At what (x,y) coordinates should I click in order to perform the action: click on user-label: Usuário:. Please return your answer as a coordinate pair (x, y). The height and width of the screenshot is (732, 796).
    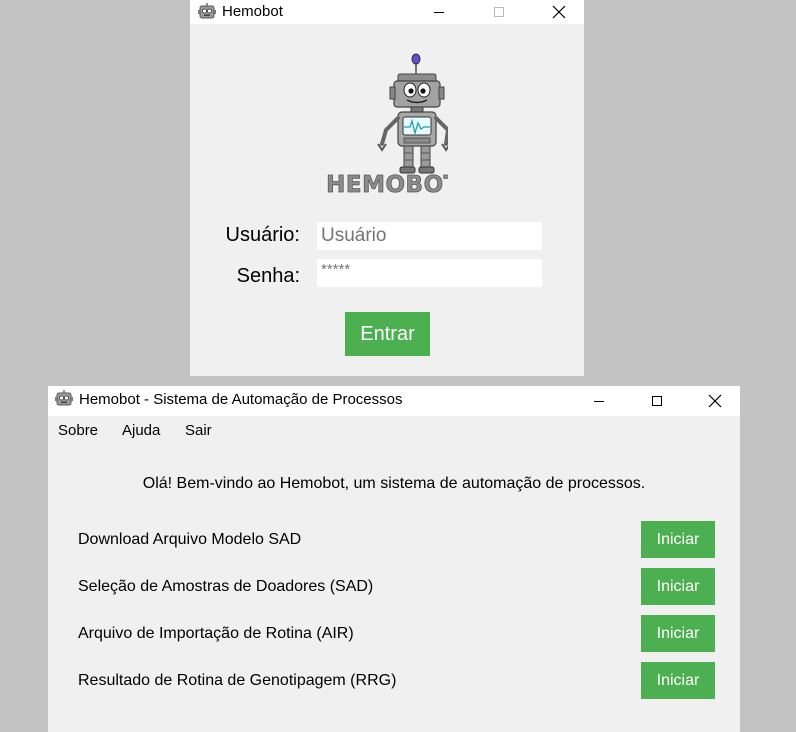
    Looking at the image, I should click on (262, 235).